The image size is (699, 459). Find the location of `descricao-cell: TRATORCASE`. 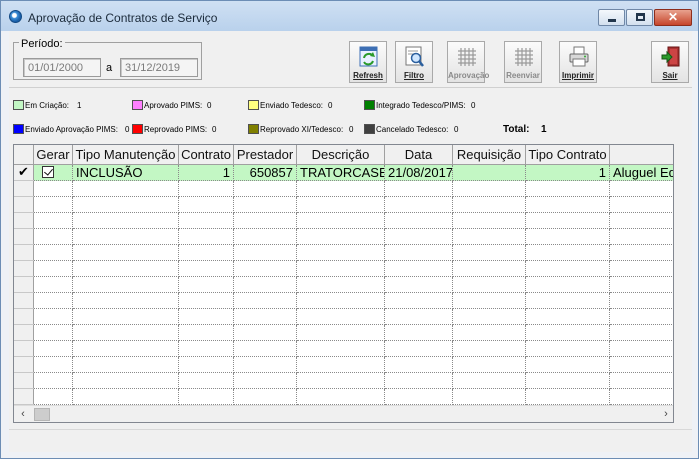

descricao-cell: TRATORCASE is located at coordinates (341, 173).